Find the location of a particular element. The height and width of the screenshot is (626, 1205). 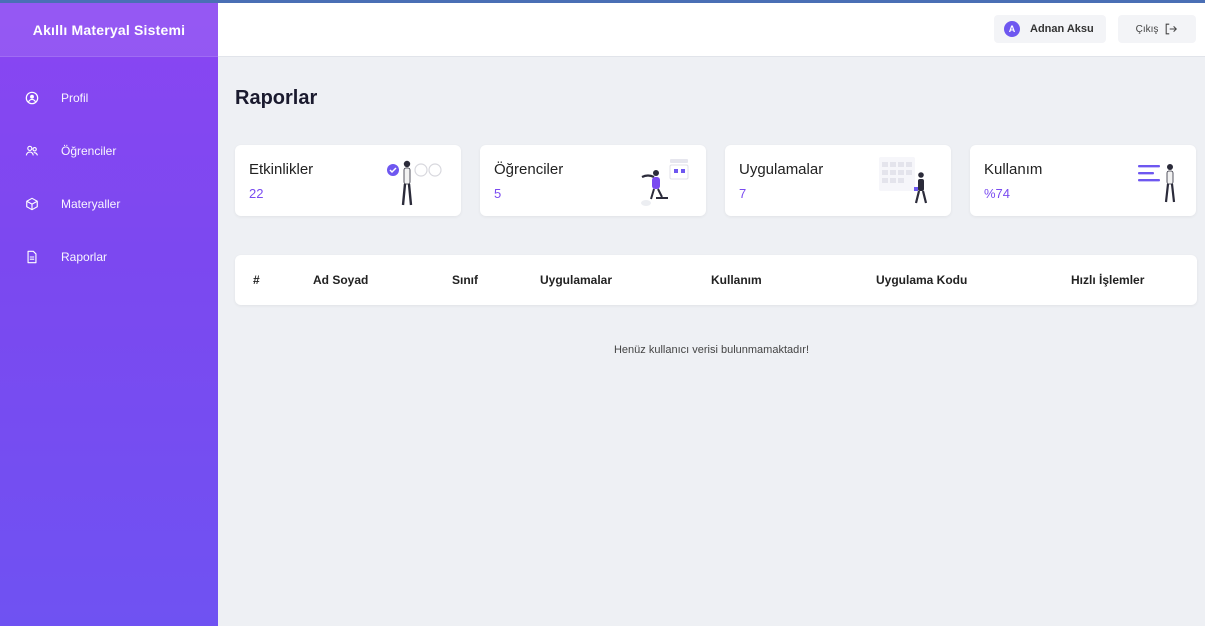

stat-card-uygulamalar: Uygulamalar 7 is located at coordinates (838, 180).